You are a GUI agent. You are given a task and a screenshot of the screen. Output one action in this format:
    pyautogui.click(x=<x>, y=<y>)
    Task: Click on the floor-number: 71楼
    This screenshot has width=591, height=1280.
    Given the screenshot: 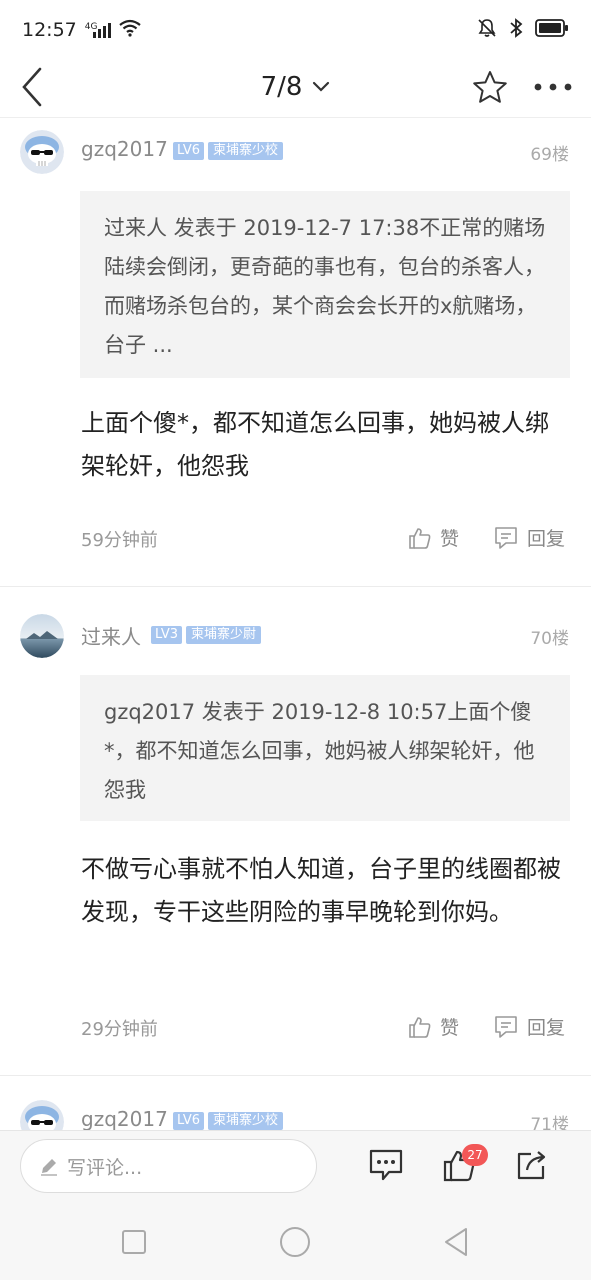 What is the action you would take?
    pyautogui.click(x=549, y=1122)
    